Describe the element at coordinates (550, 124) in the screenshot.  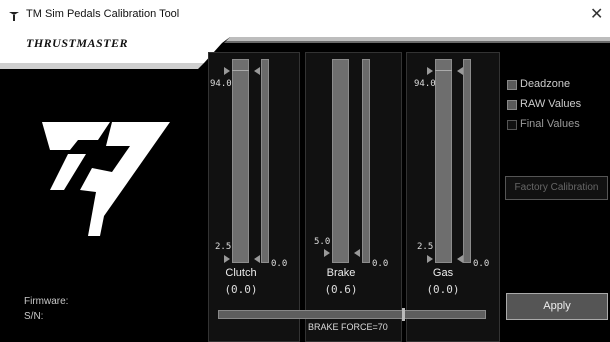
I see `final-values-label: Final Values` at that location.